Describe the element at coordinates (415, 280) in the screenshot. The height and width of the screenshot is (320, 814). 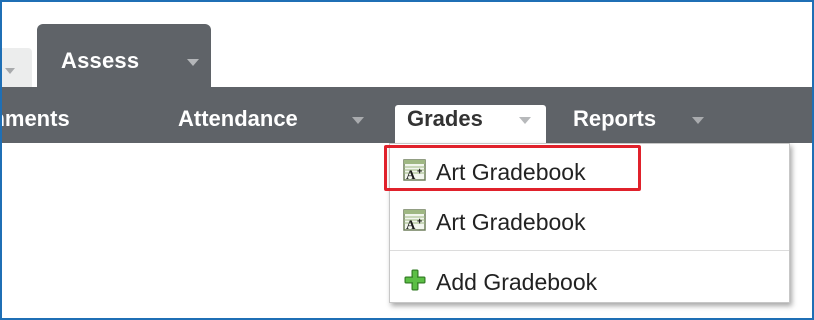
I see `green-plus-icon` at that location.